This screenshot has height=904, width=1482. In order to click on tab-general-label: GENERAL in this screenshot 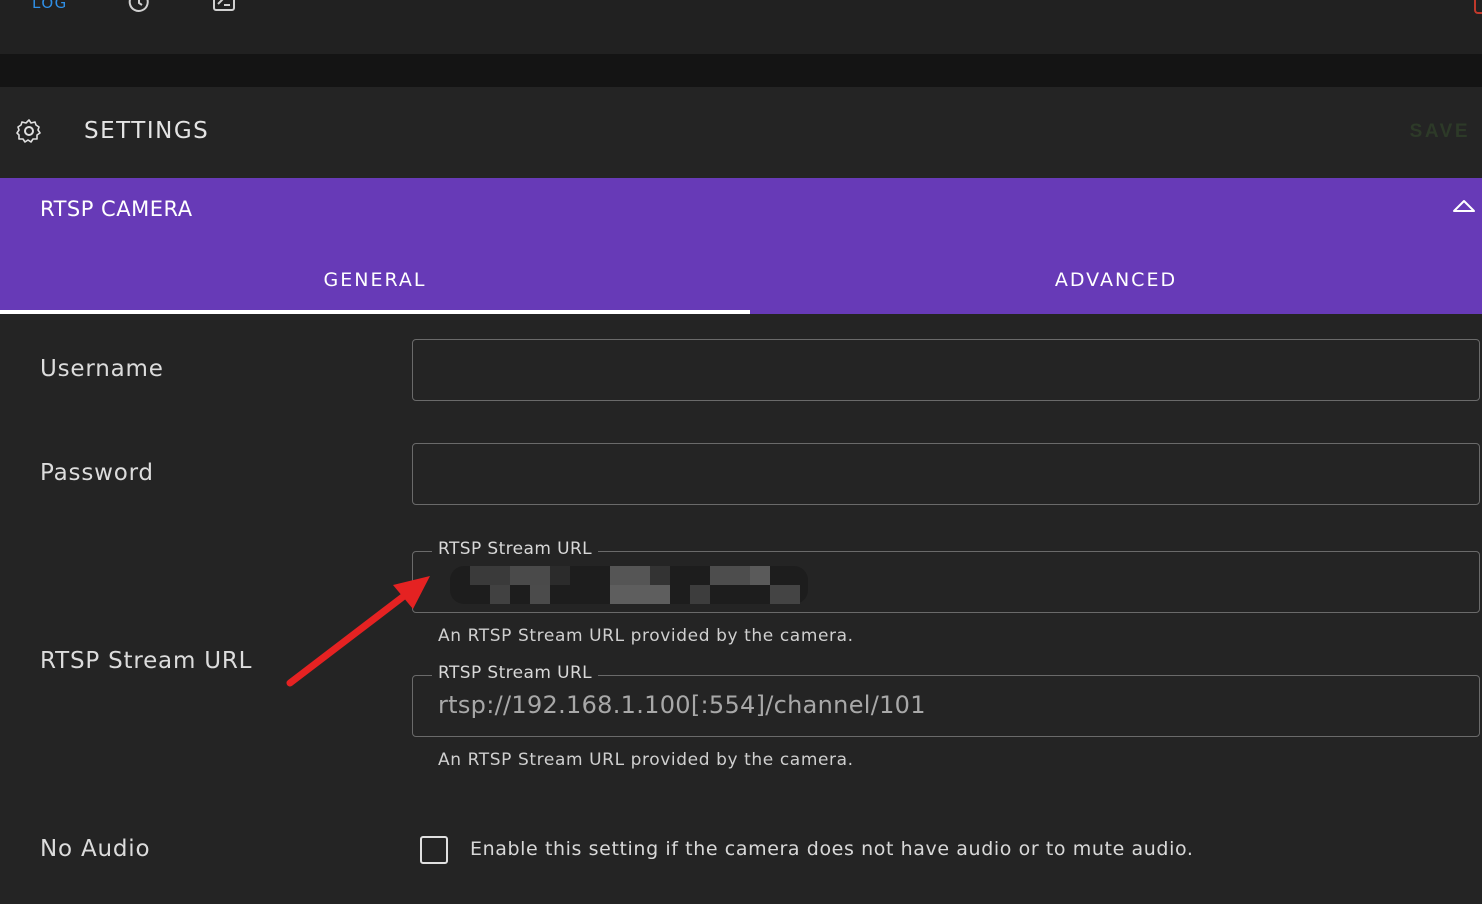, I will do `click(375, 280)`.